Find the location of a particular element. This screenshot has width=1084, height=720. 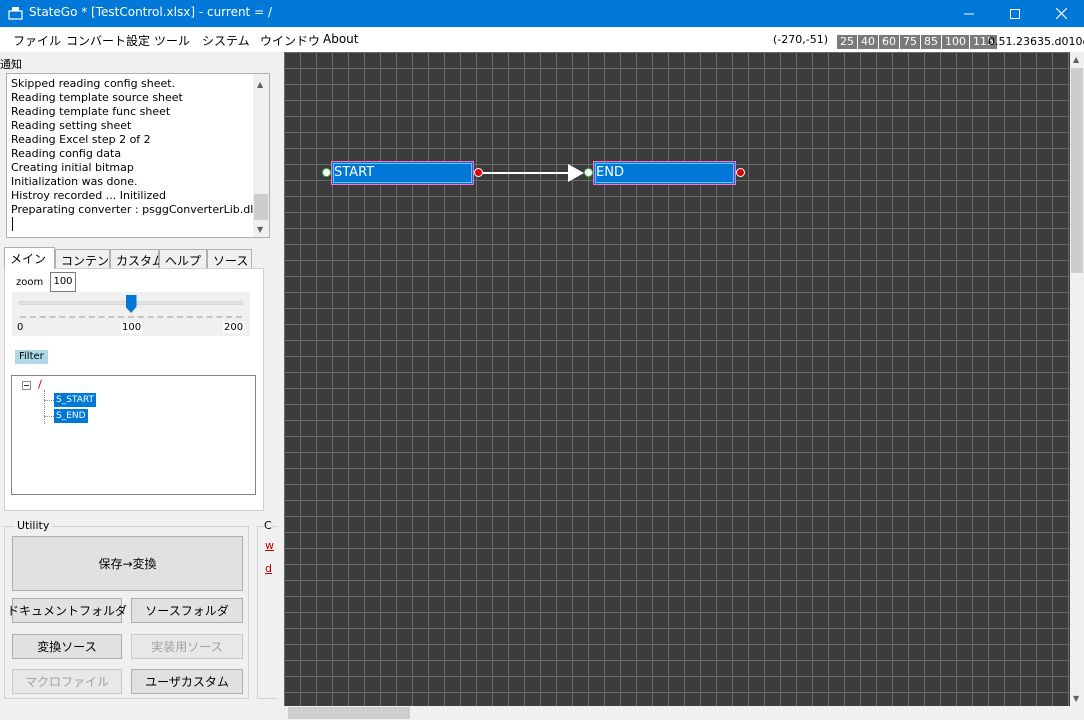

side-link: w is located at coordinates (269, 545).